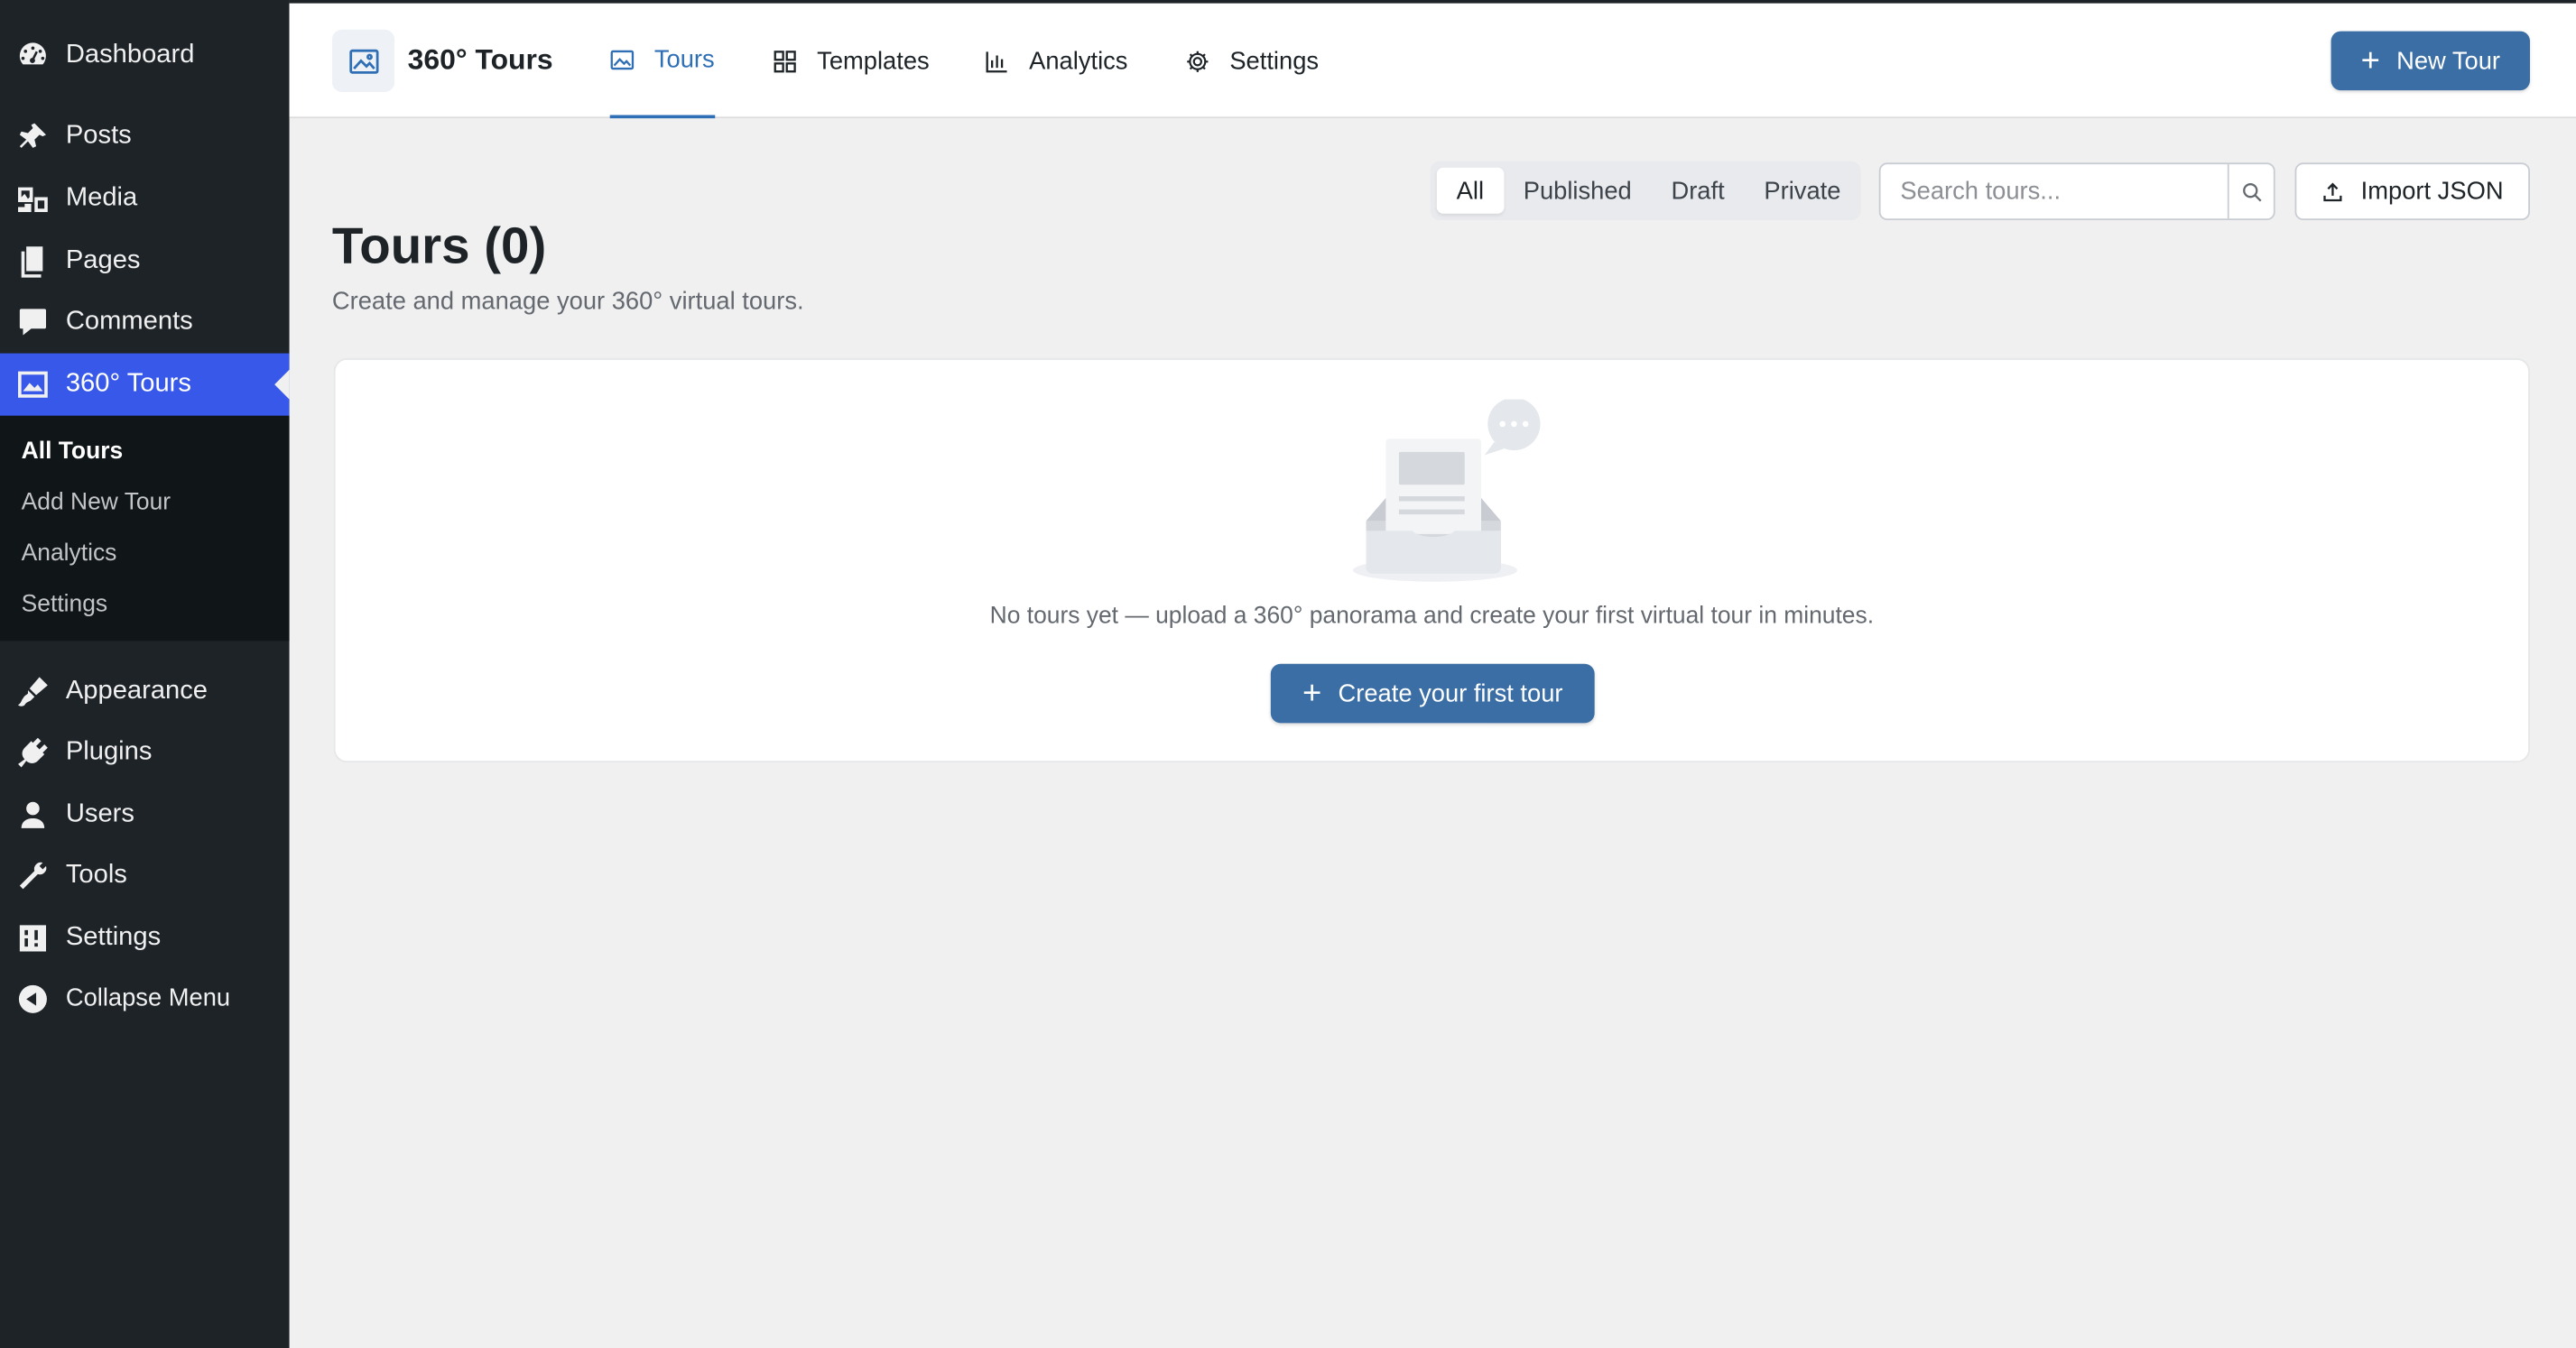 Image resolution: width=2576 pixels, height=1348 pixels. What do you see at coordinates (32, 999) in the screenshot?
I see `collapse-icon` at bounding box center [32, 999].